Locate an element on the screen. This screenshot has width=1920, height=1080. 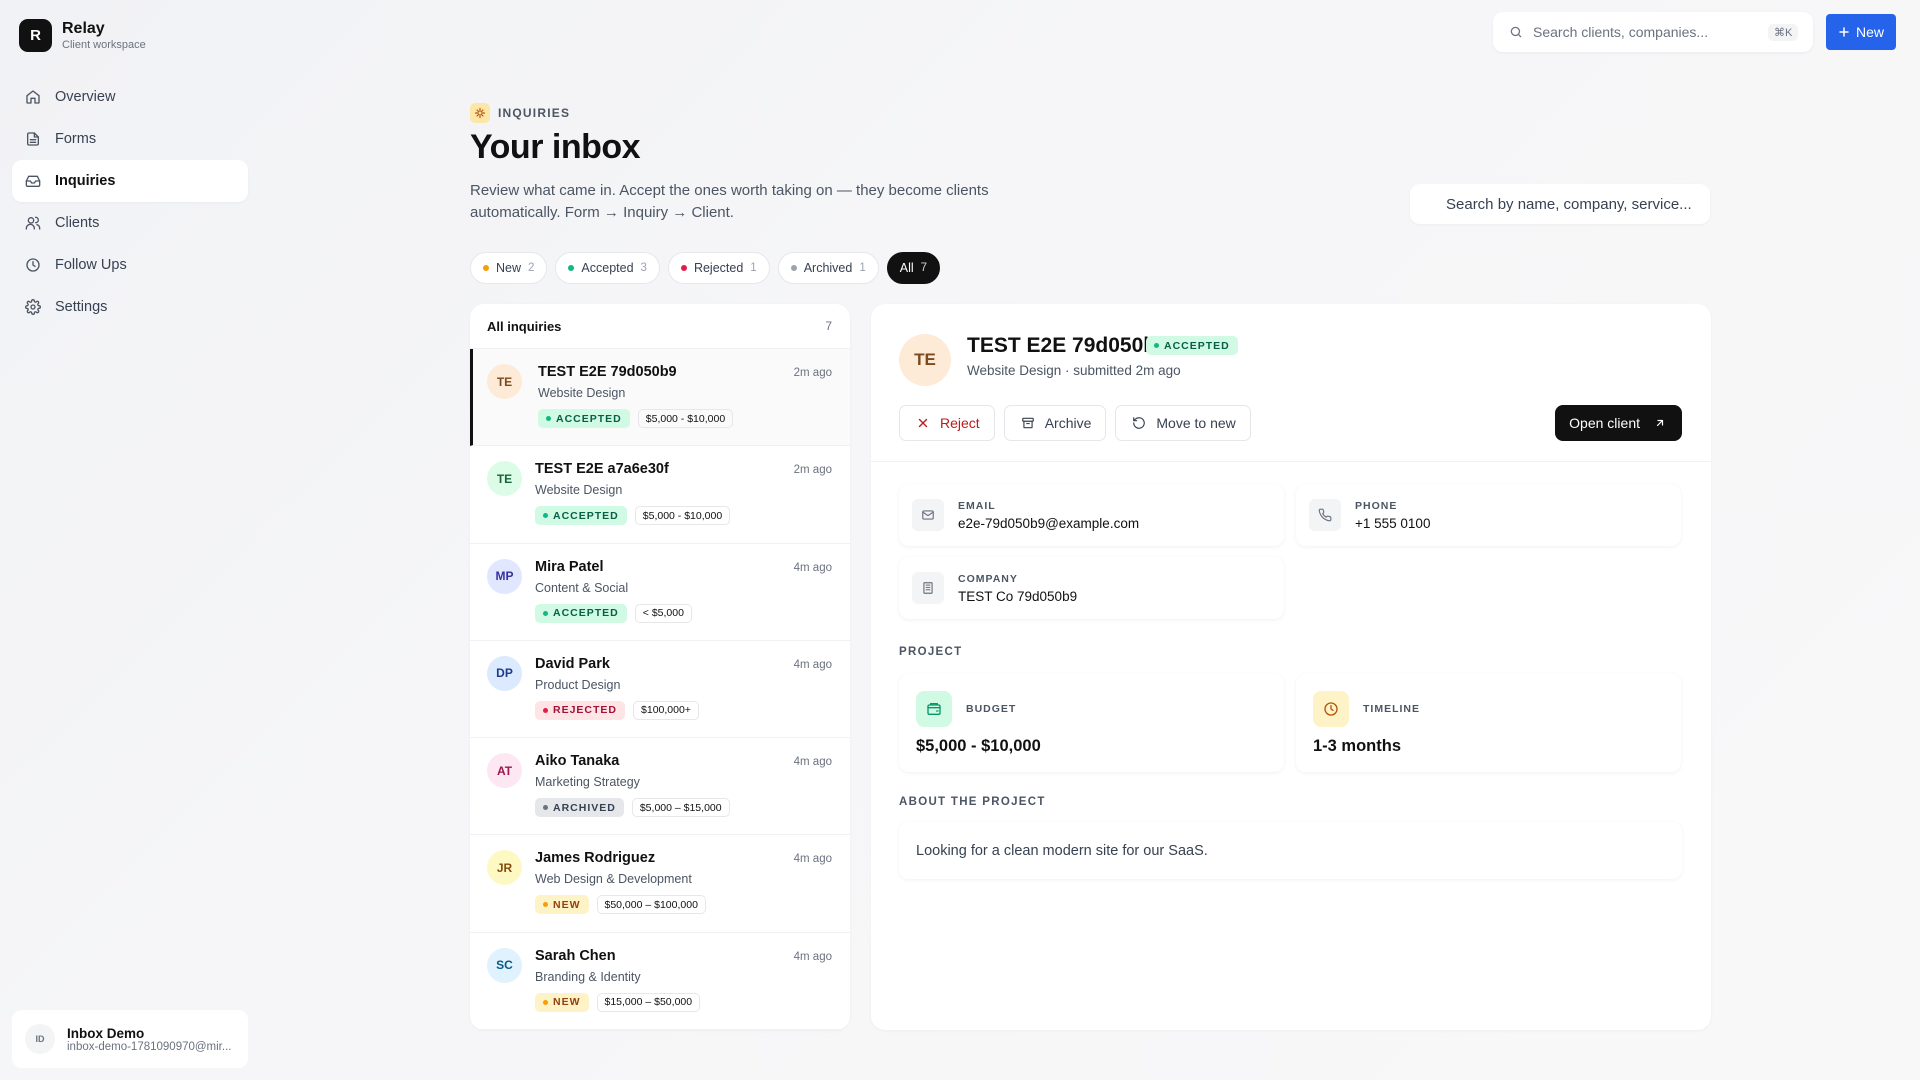
filter-label: New is located at coordinates (509, 268).